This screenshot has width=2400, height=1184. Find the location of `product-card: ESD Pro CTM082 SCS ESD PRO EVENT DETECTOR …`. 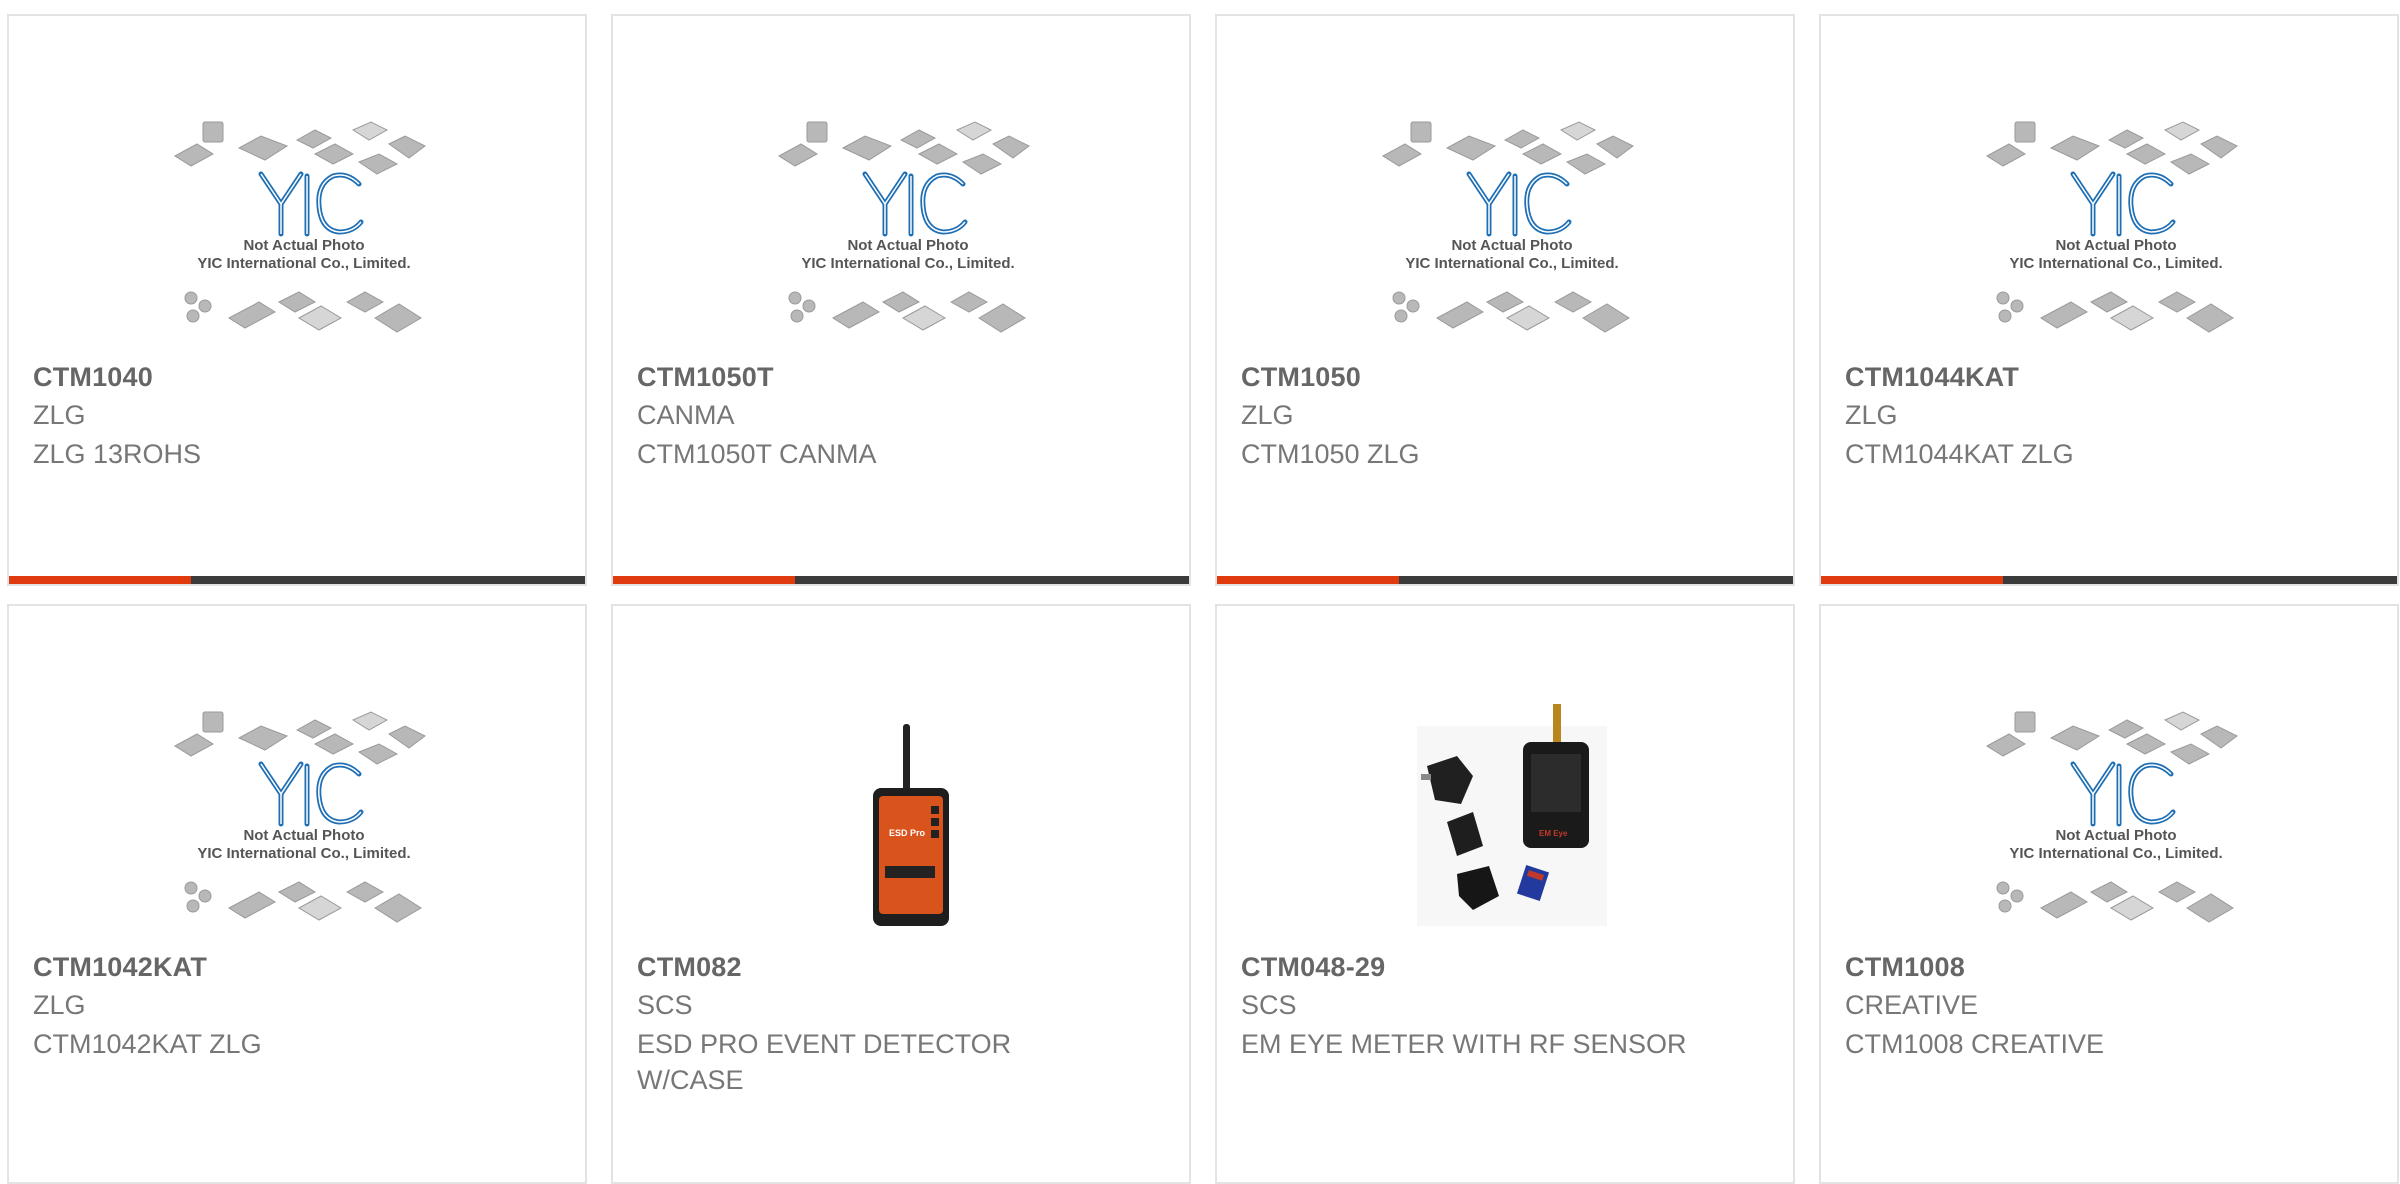

product-card: ESD Pro CTM082 SCS ESD PRO EVENT DETECTOR … is located at coordinates (901, 894).